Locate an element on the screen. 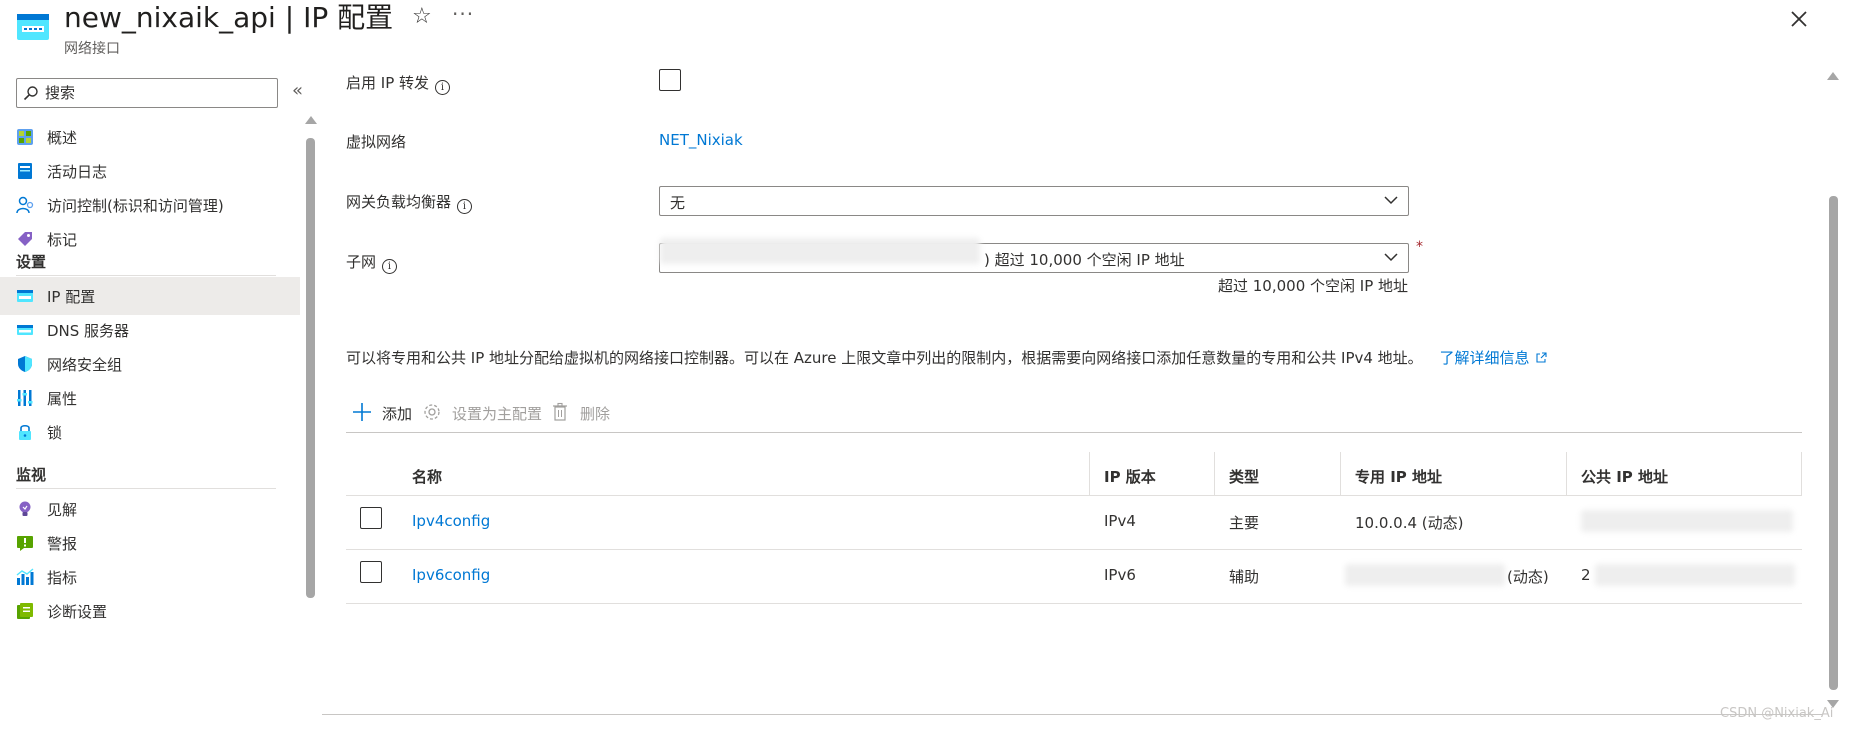 Image resolution: width=1850 pixels, height=732 pixels. table-row: Ipv4config IPv4 主要 10.0.0.4 (动态) is located at coordinates (1074, 523).